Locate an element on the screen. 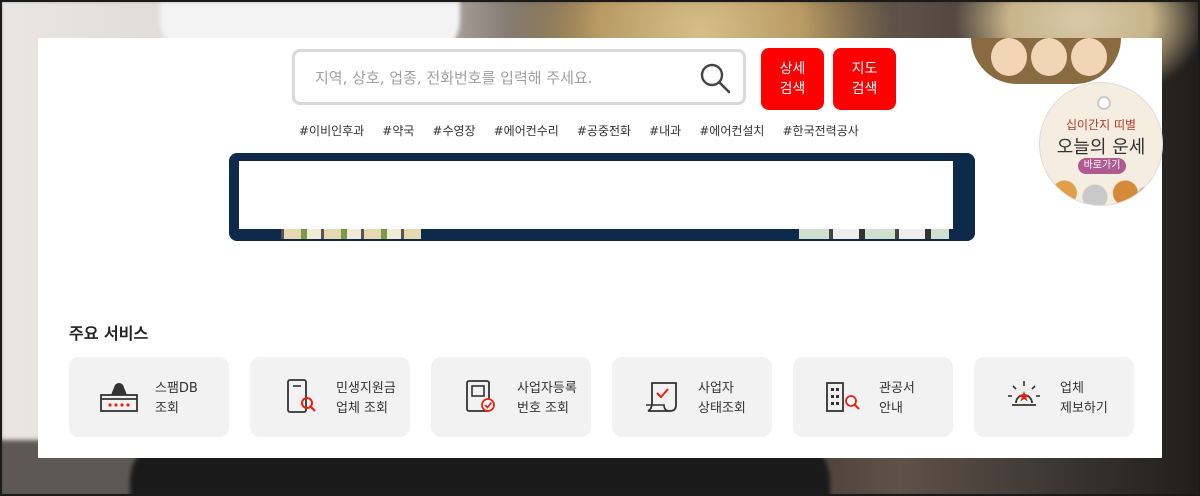 This screenshot has width=1200, height=496. service-label: 사업자등록 is located at coordinates (547, 388).